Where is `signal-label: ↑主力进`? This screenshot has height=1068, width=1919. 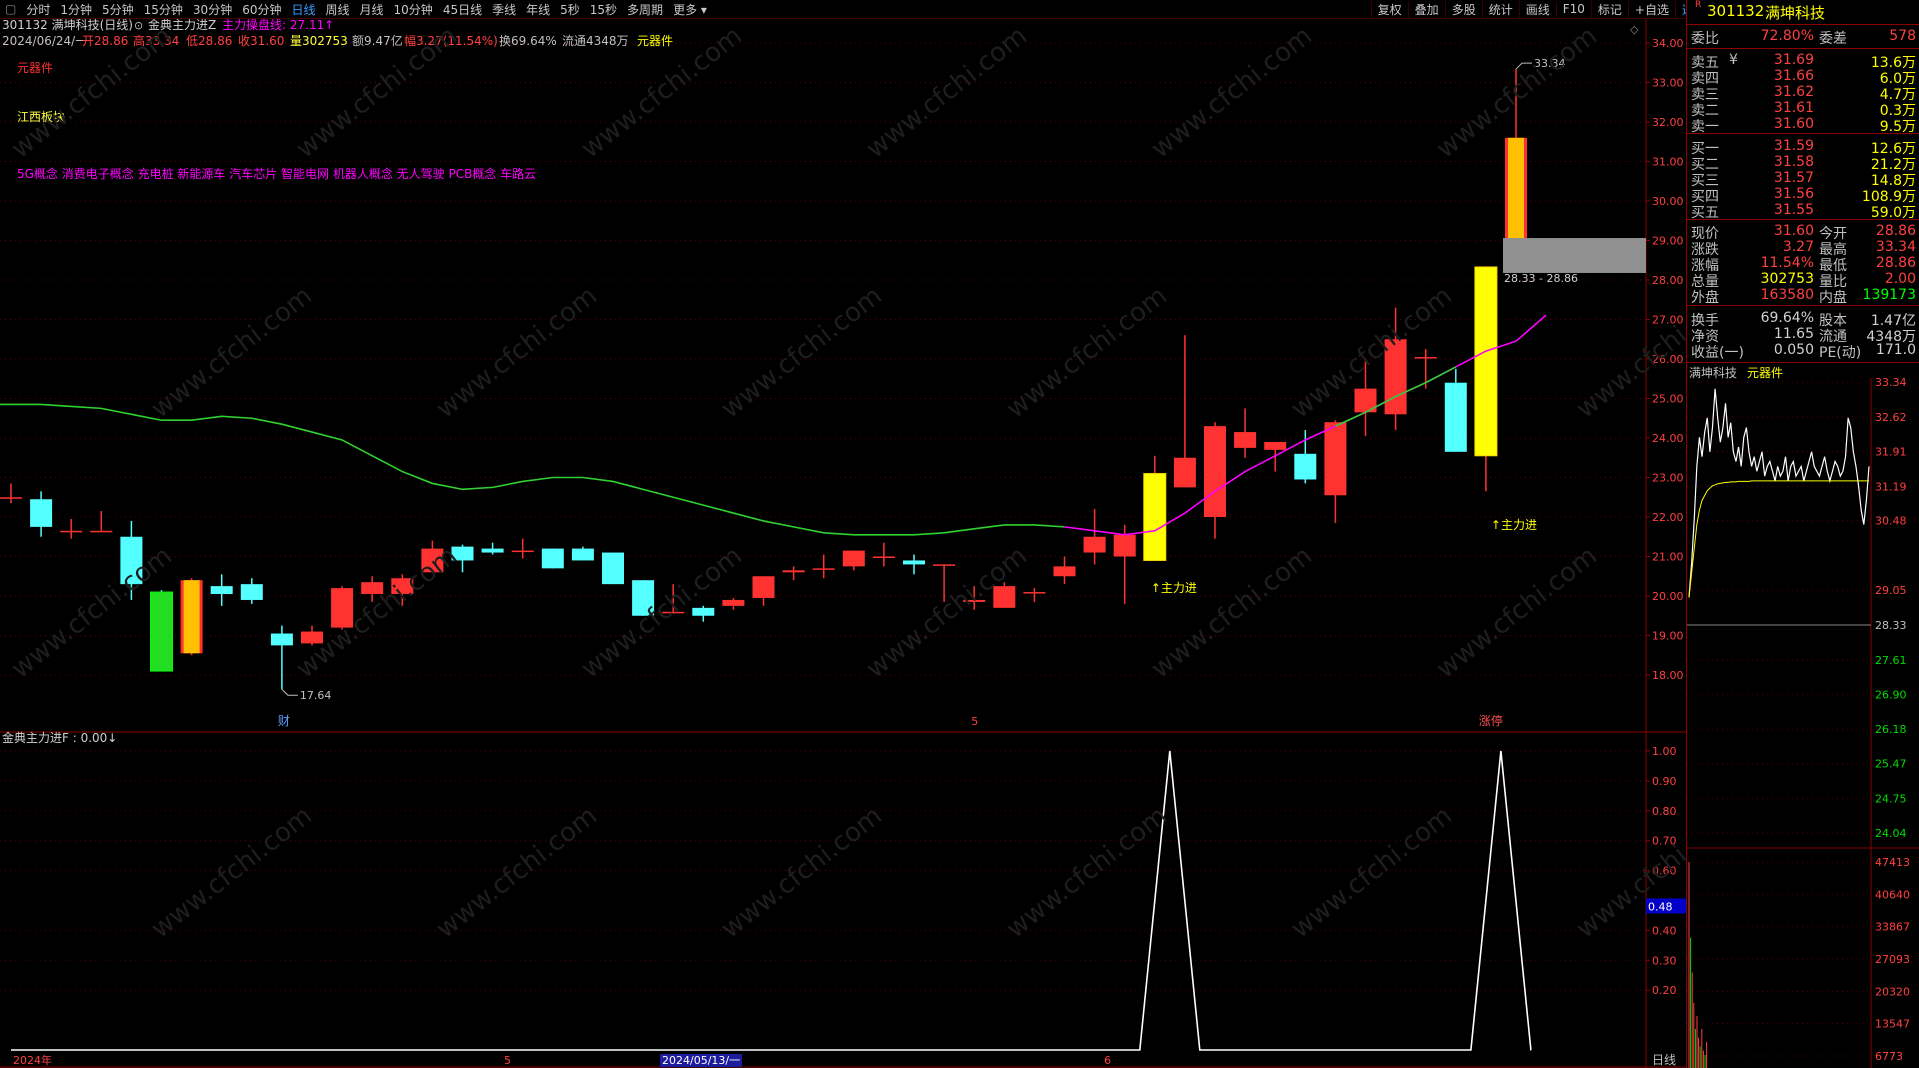 signal-label: ↑主力进 is located at coordinates (1174, 588).